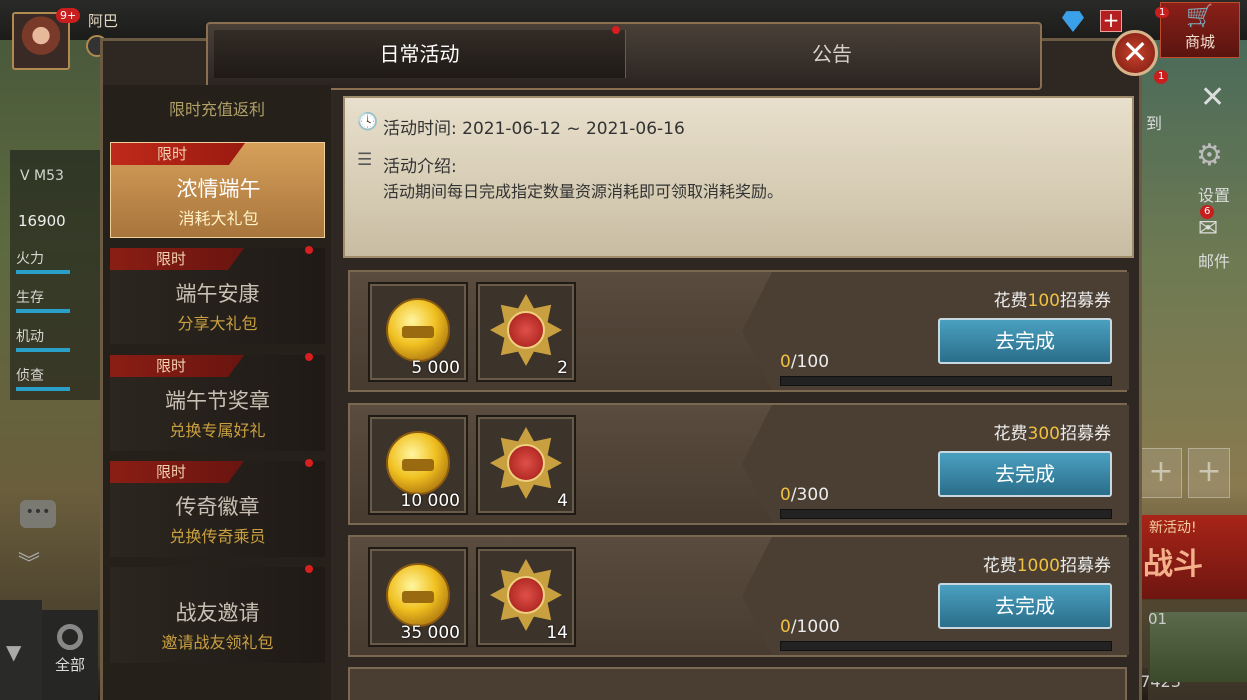  Describe the element at coordinates (1158, 619) in the screenshot. I see `tank-list-index: 01` at that location.